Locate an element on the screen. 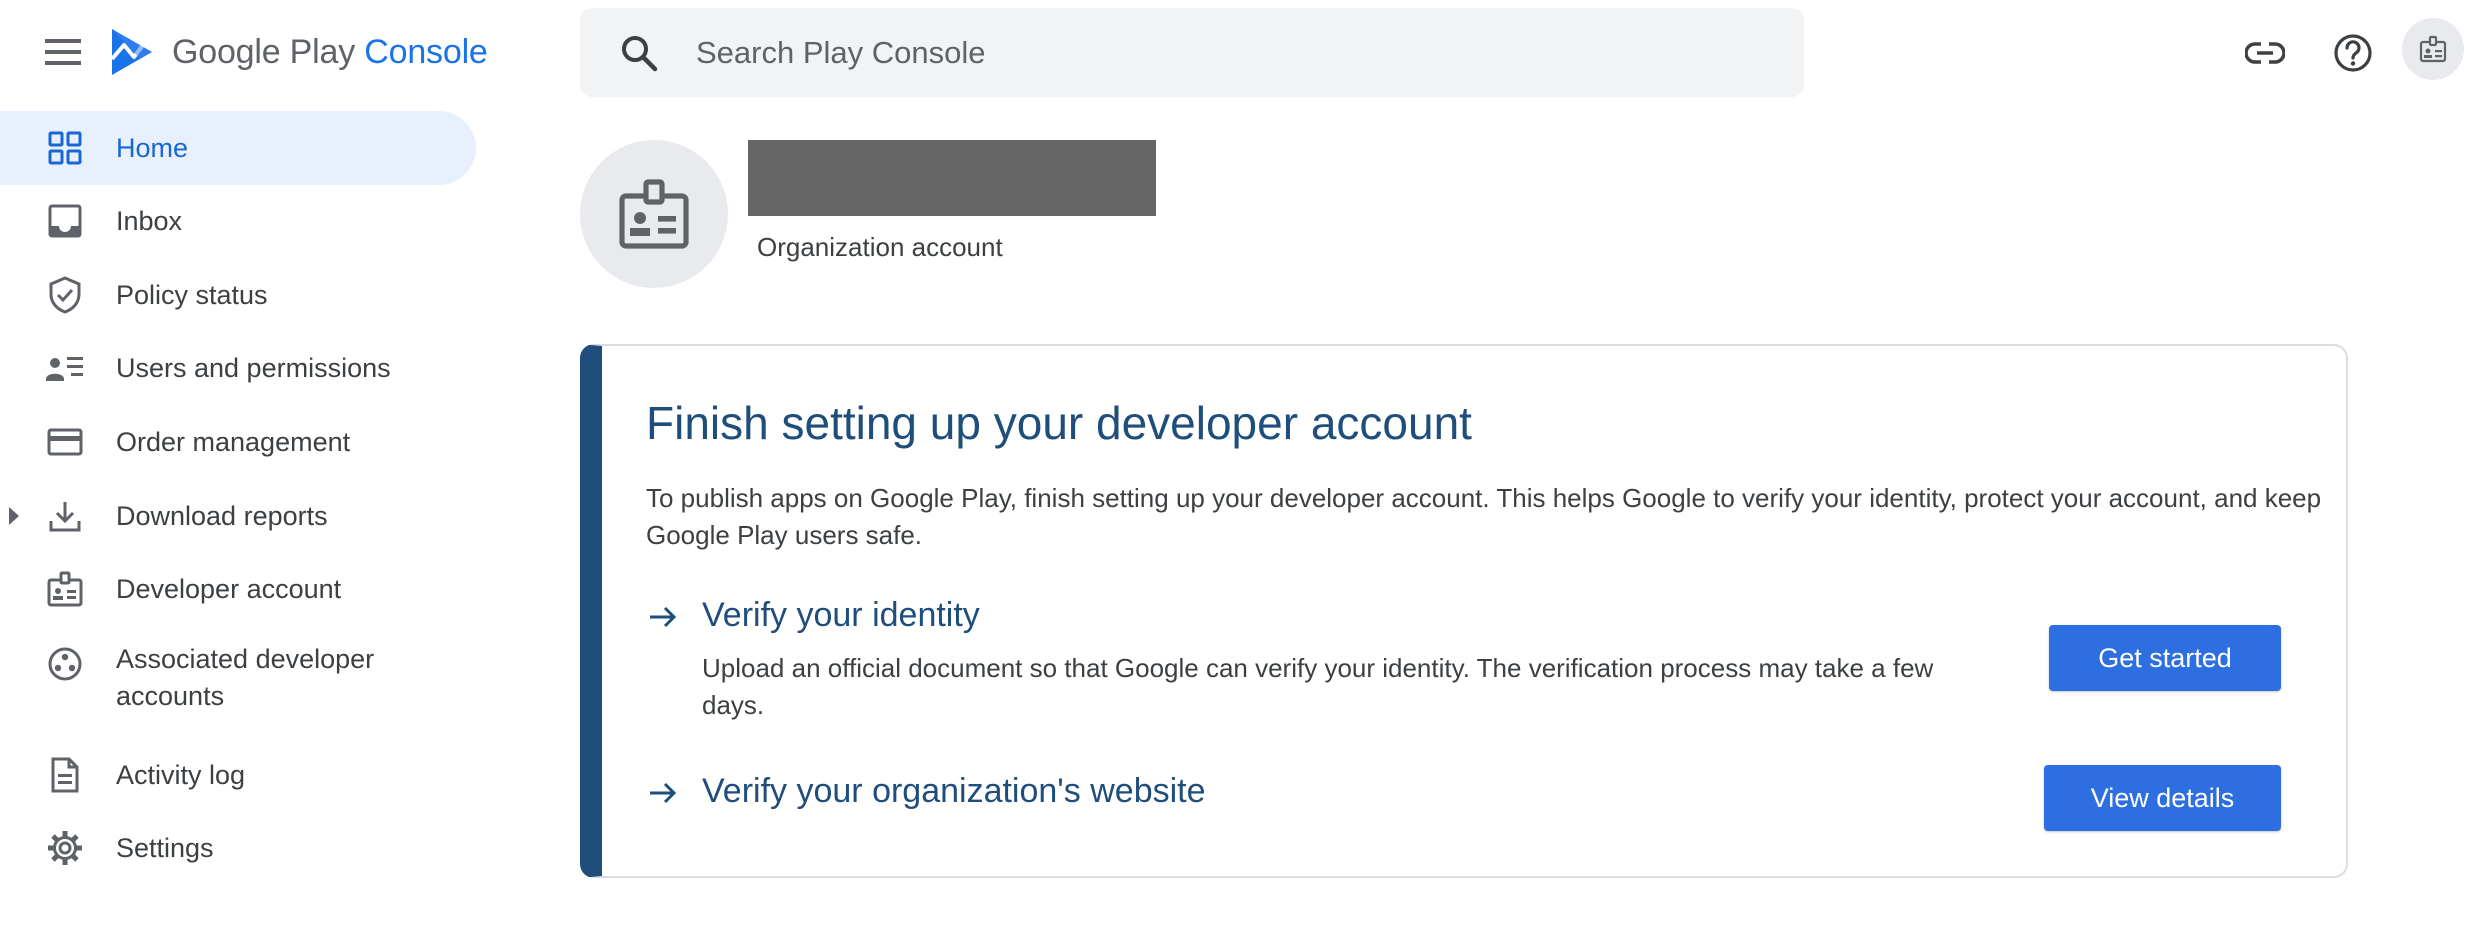  help-icon is located at coordinates (2353, 53).